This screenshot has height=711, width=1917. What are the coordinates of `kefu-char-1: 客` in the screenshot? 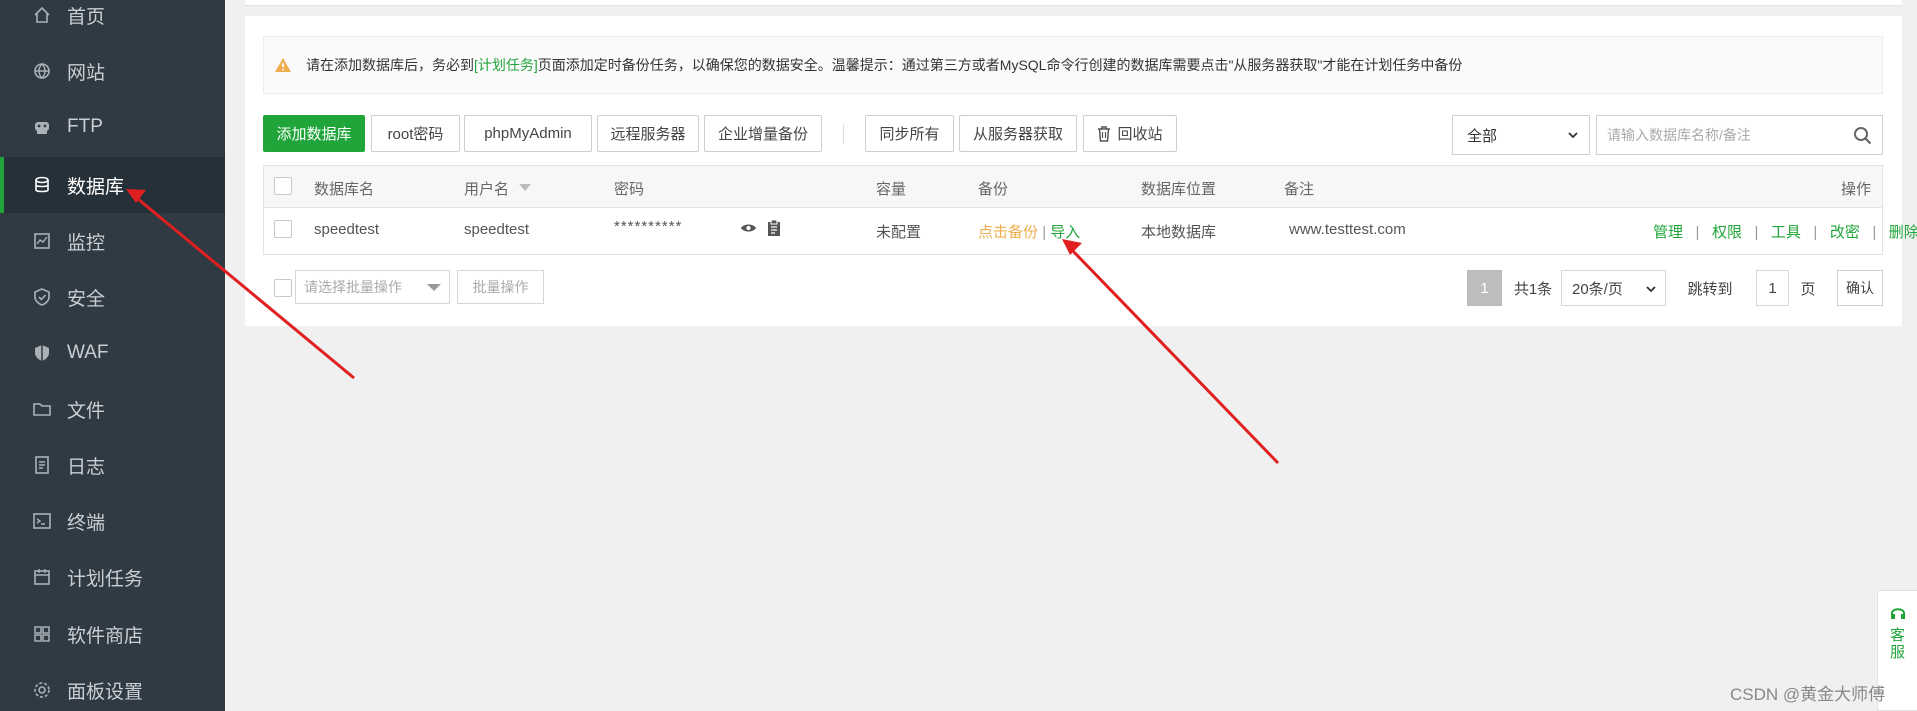 It's located at (1897, 635).